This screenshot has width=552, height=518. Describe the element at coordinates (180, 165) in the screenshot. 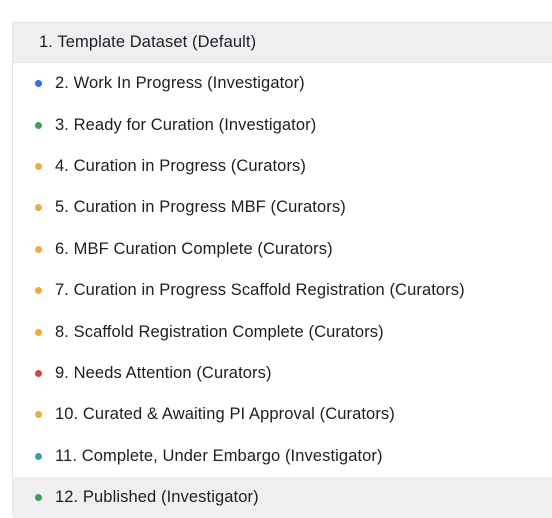

I see `status-option-label: 4. Curation in Progress (Curators)` at that location.